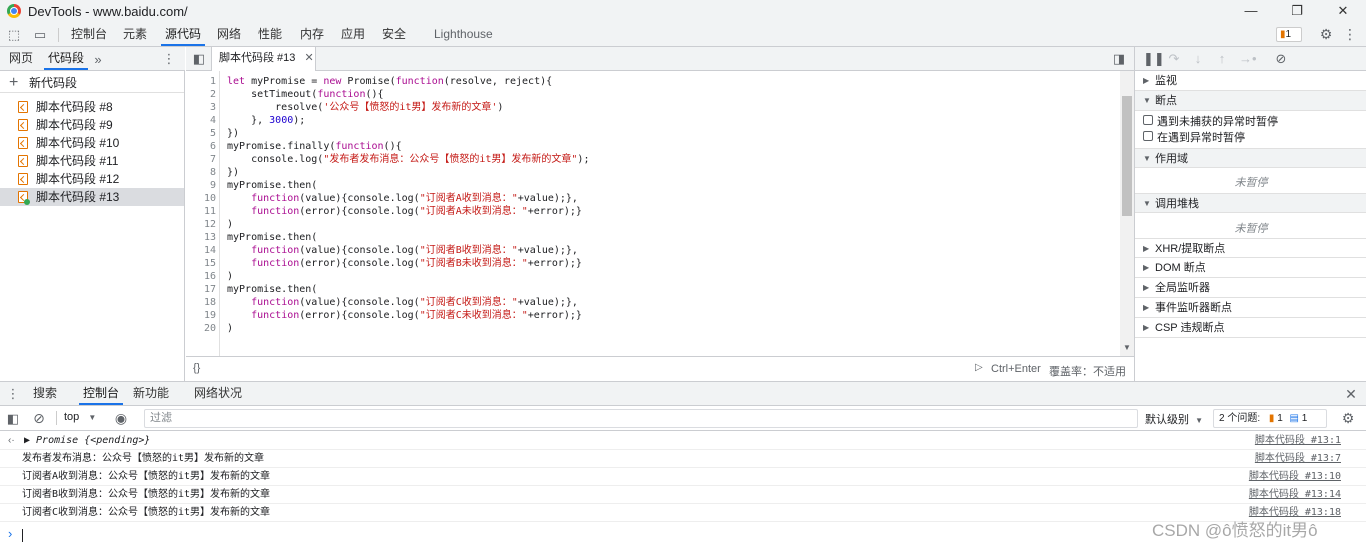  What do you see at coordinates (263, 59) in the screenshot?
I see `editor-tab: 脚本代码段 #13 ✕` at bounding box center [263, 59].